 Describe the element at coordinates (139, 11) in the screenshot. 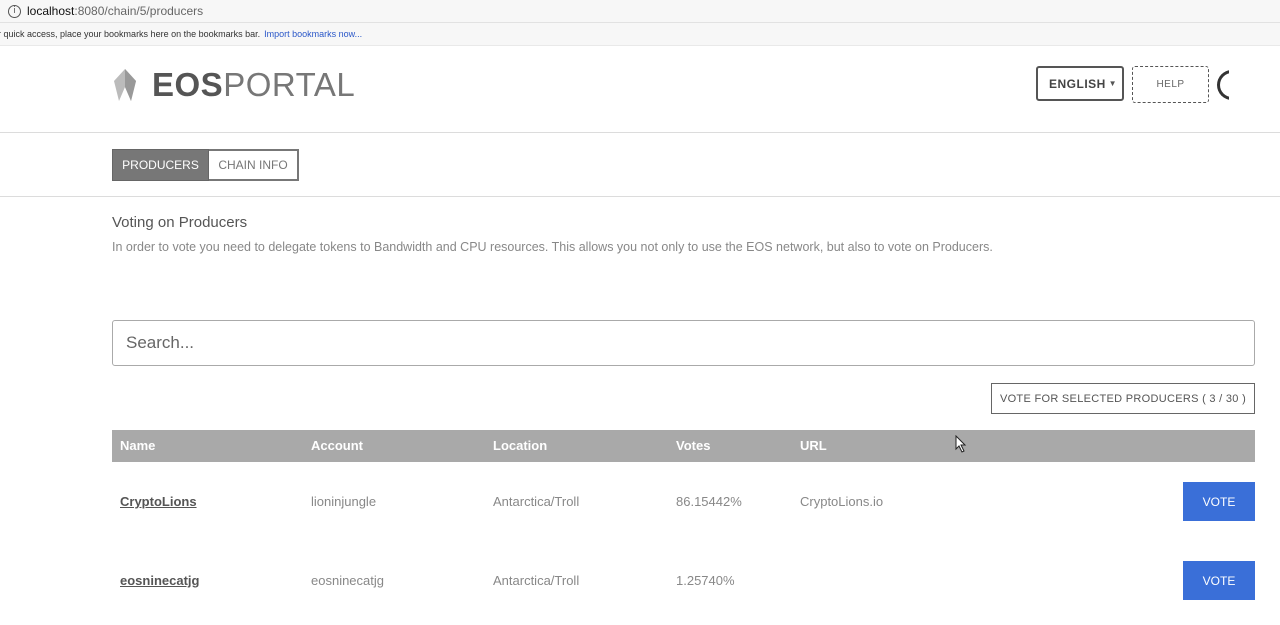

I see `url-path: :8080/chain/5/producers` at that location.